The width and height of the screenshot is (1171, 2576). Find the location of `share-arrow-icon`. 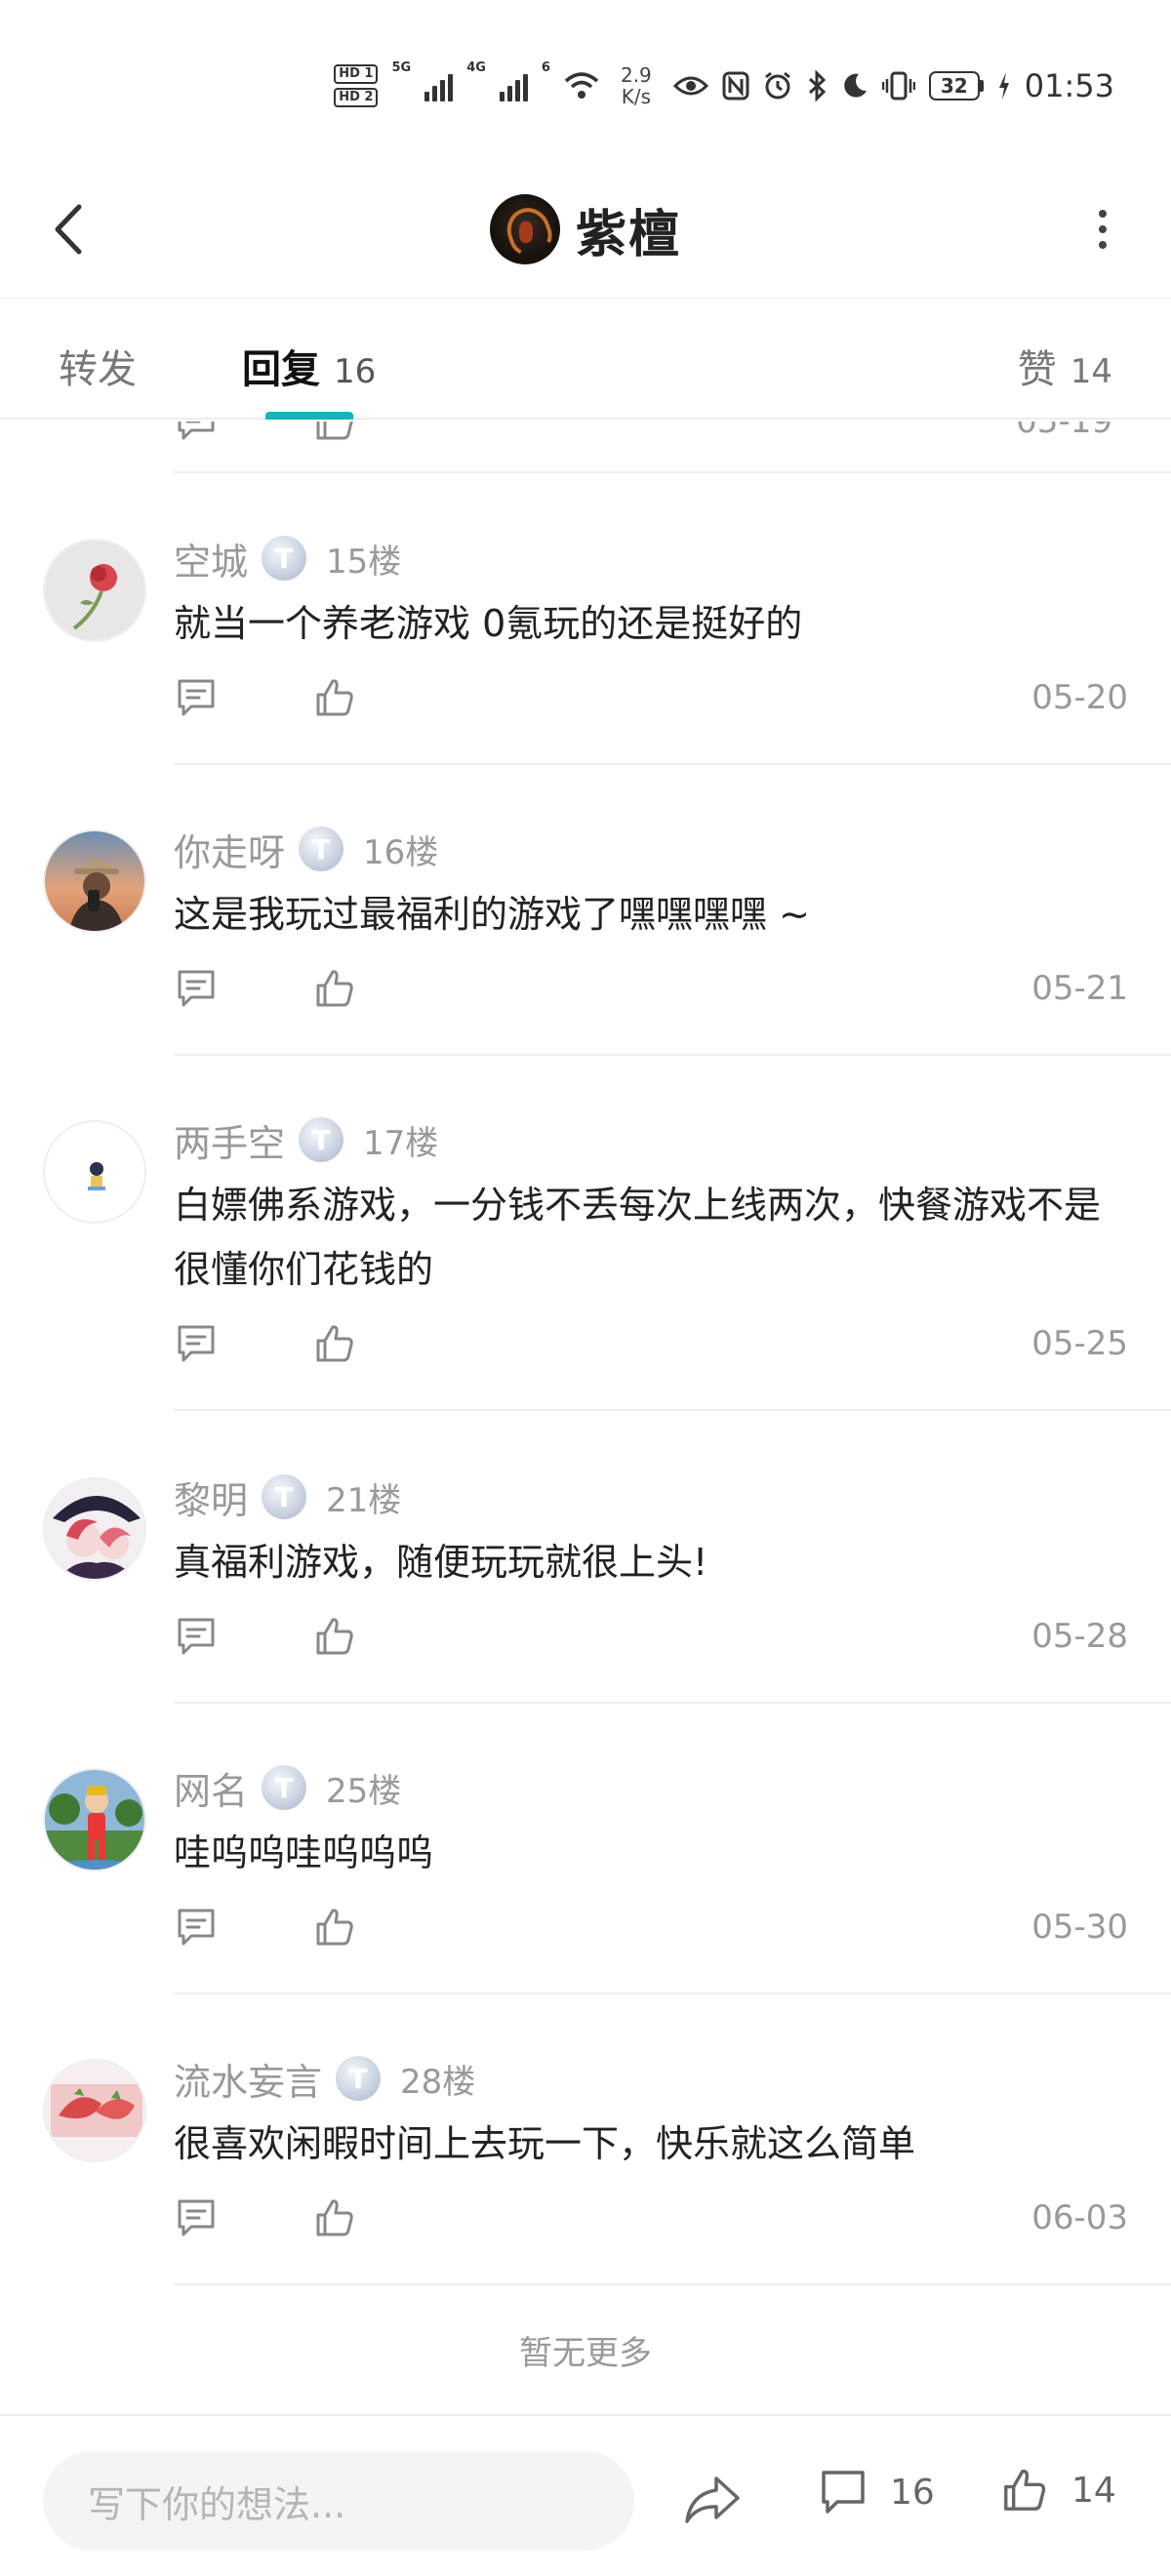

share-arrow-icon is located at coordinates (712, 2499).